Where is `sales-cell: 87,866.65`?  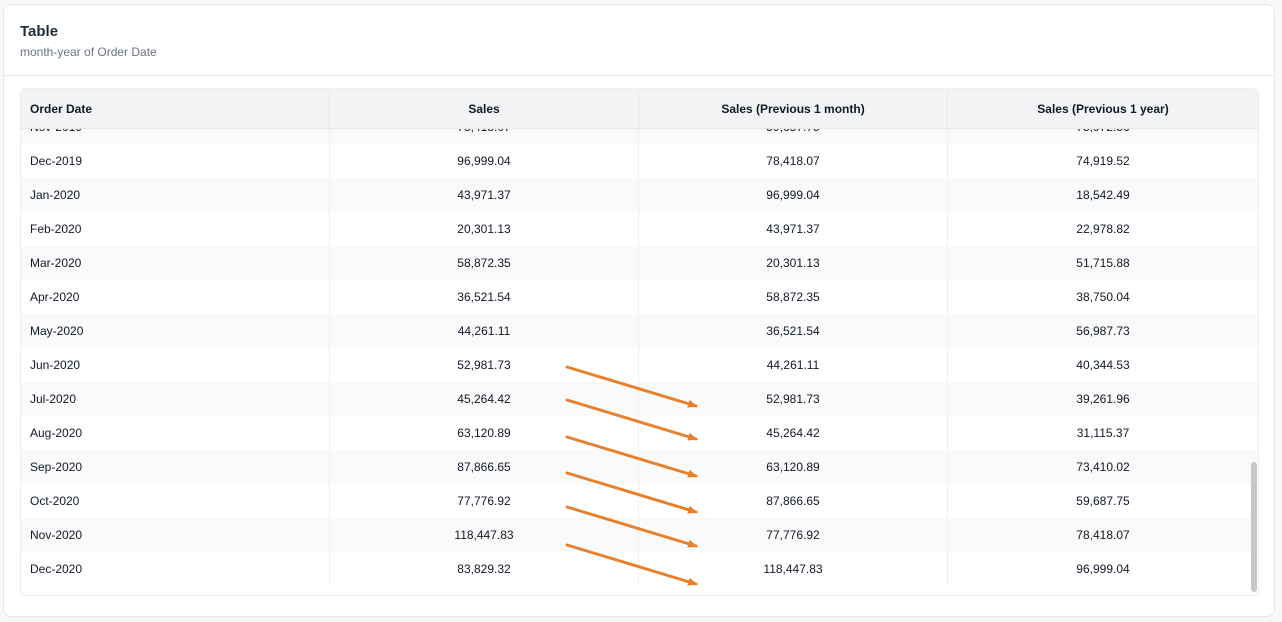
sales-cell: 87,866.65 is located at coordinates (484, 467).